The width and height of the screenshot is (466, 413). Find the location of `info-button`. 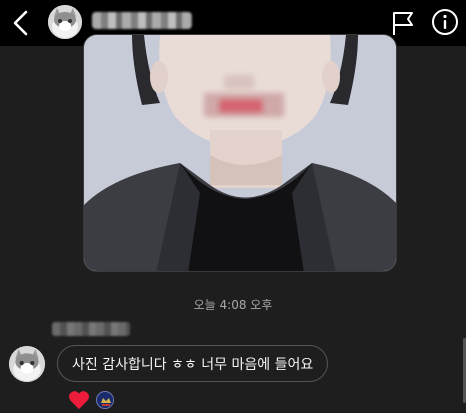

info-button is located at coordinates (445, 22).